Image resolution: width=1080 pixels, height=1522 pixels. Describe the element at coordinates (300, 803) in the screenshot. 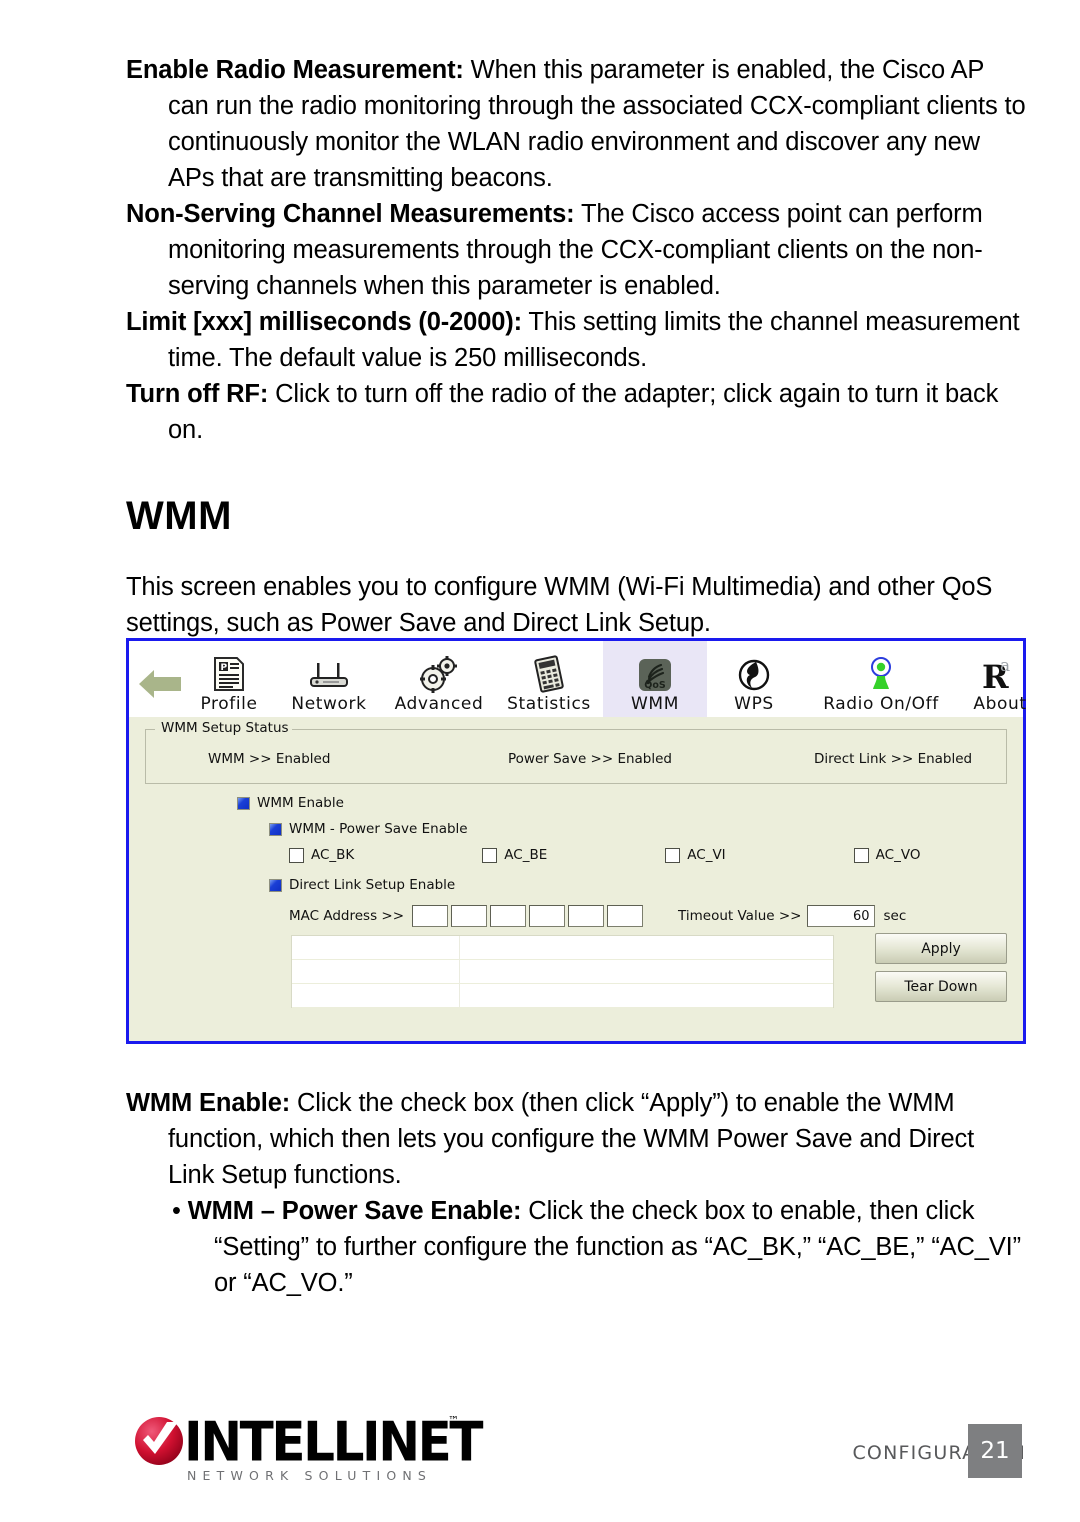

I see `checkbox-label-wmm-enable: WMM Enable` at that location.